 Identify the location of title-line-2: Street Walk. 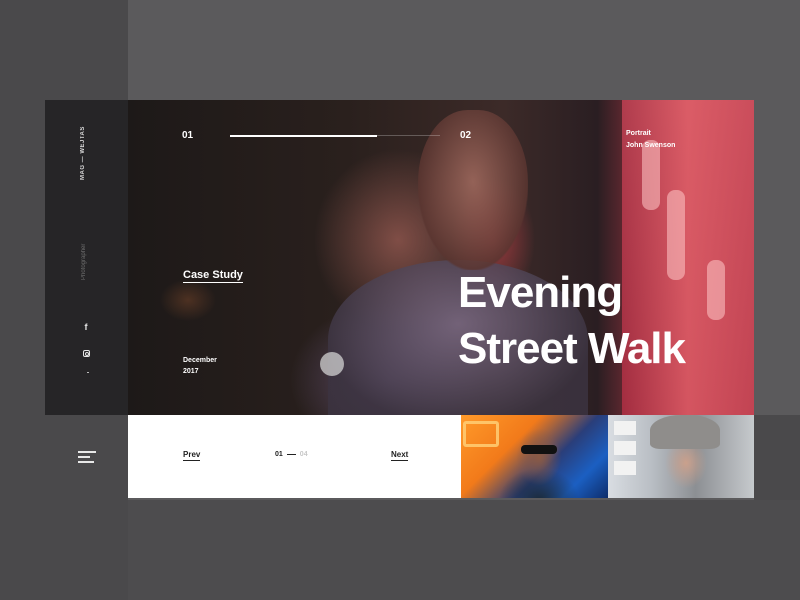
(572, 348).